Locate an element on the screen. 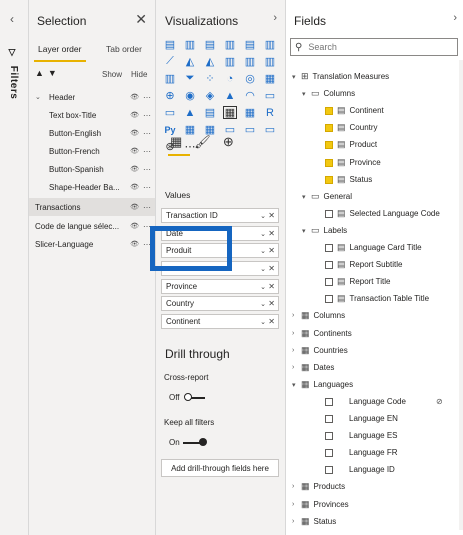  chevron-right-icon: › is located at coordinates (275, 18).